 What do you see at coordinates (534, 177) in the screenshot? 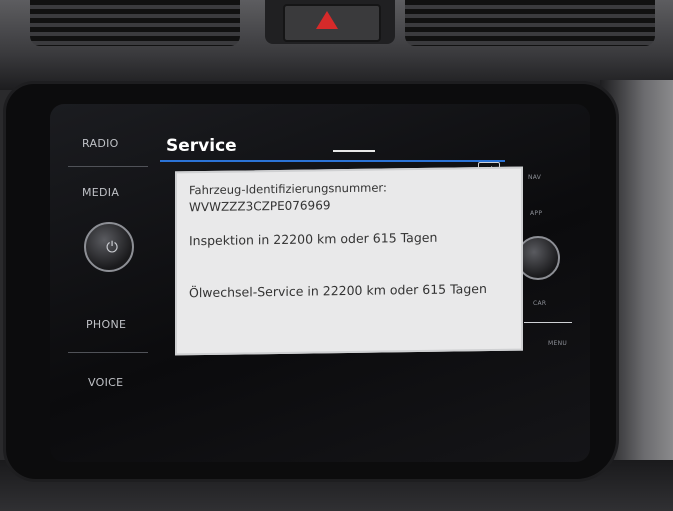
I see `nav-button: NAV` at bounding box center [534, 177].